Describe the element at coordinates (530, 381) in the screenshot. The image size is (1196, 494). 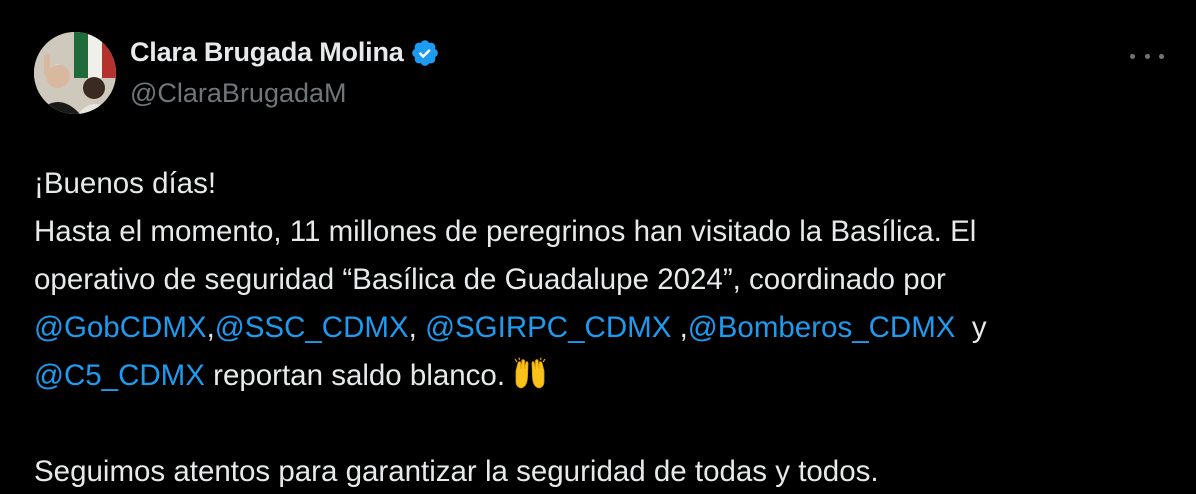
I see `raising-hands-emoji` at that location.